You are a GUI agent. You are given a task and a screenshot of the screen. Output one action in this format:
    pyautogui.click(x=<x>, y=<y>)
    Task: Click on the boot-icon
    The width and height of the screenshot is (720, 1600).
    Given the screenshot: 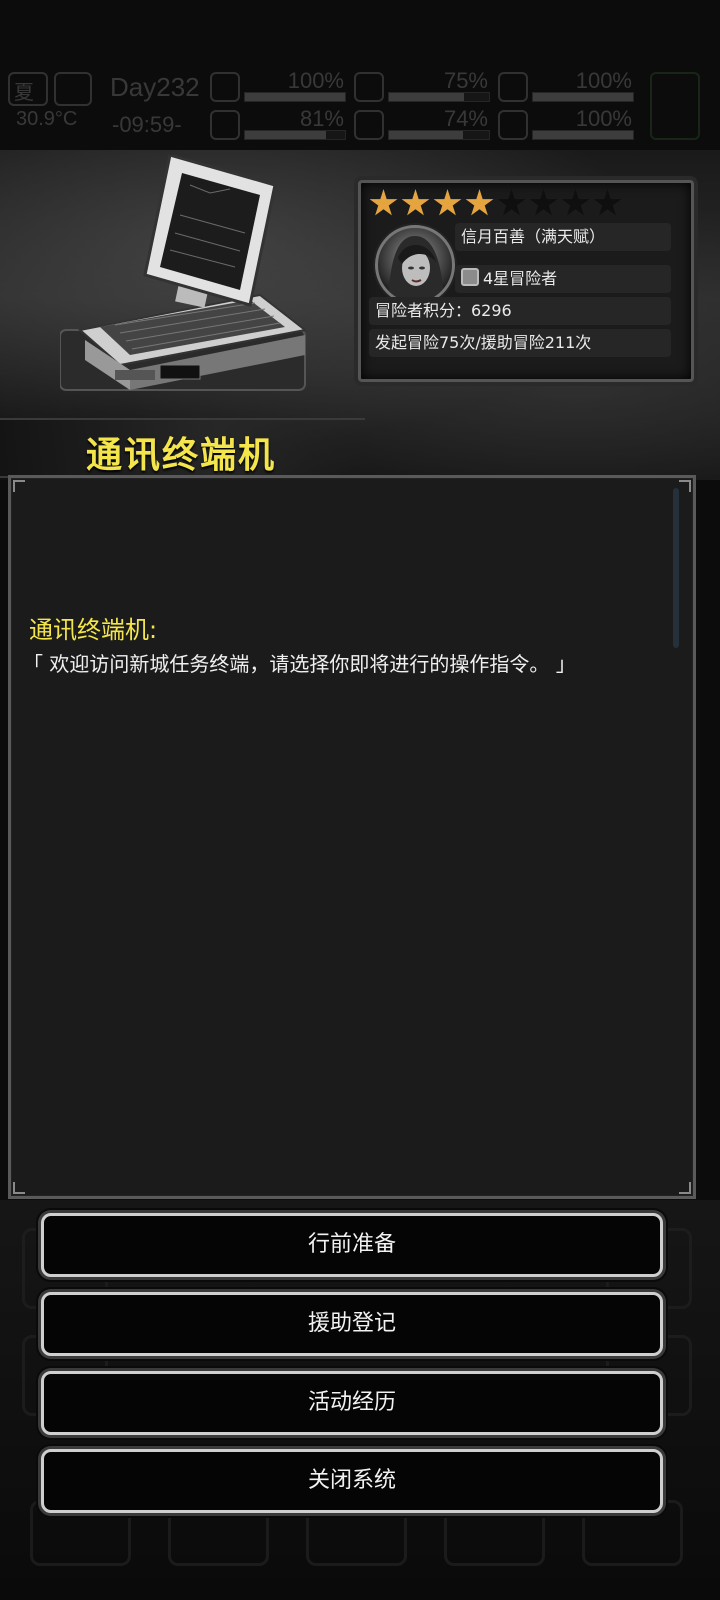 What is the action you would take?
    pyautogui.click(x=225, y=125)
    